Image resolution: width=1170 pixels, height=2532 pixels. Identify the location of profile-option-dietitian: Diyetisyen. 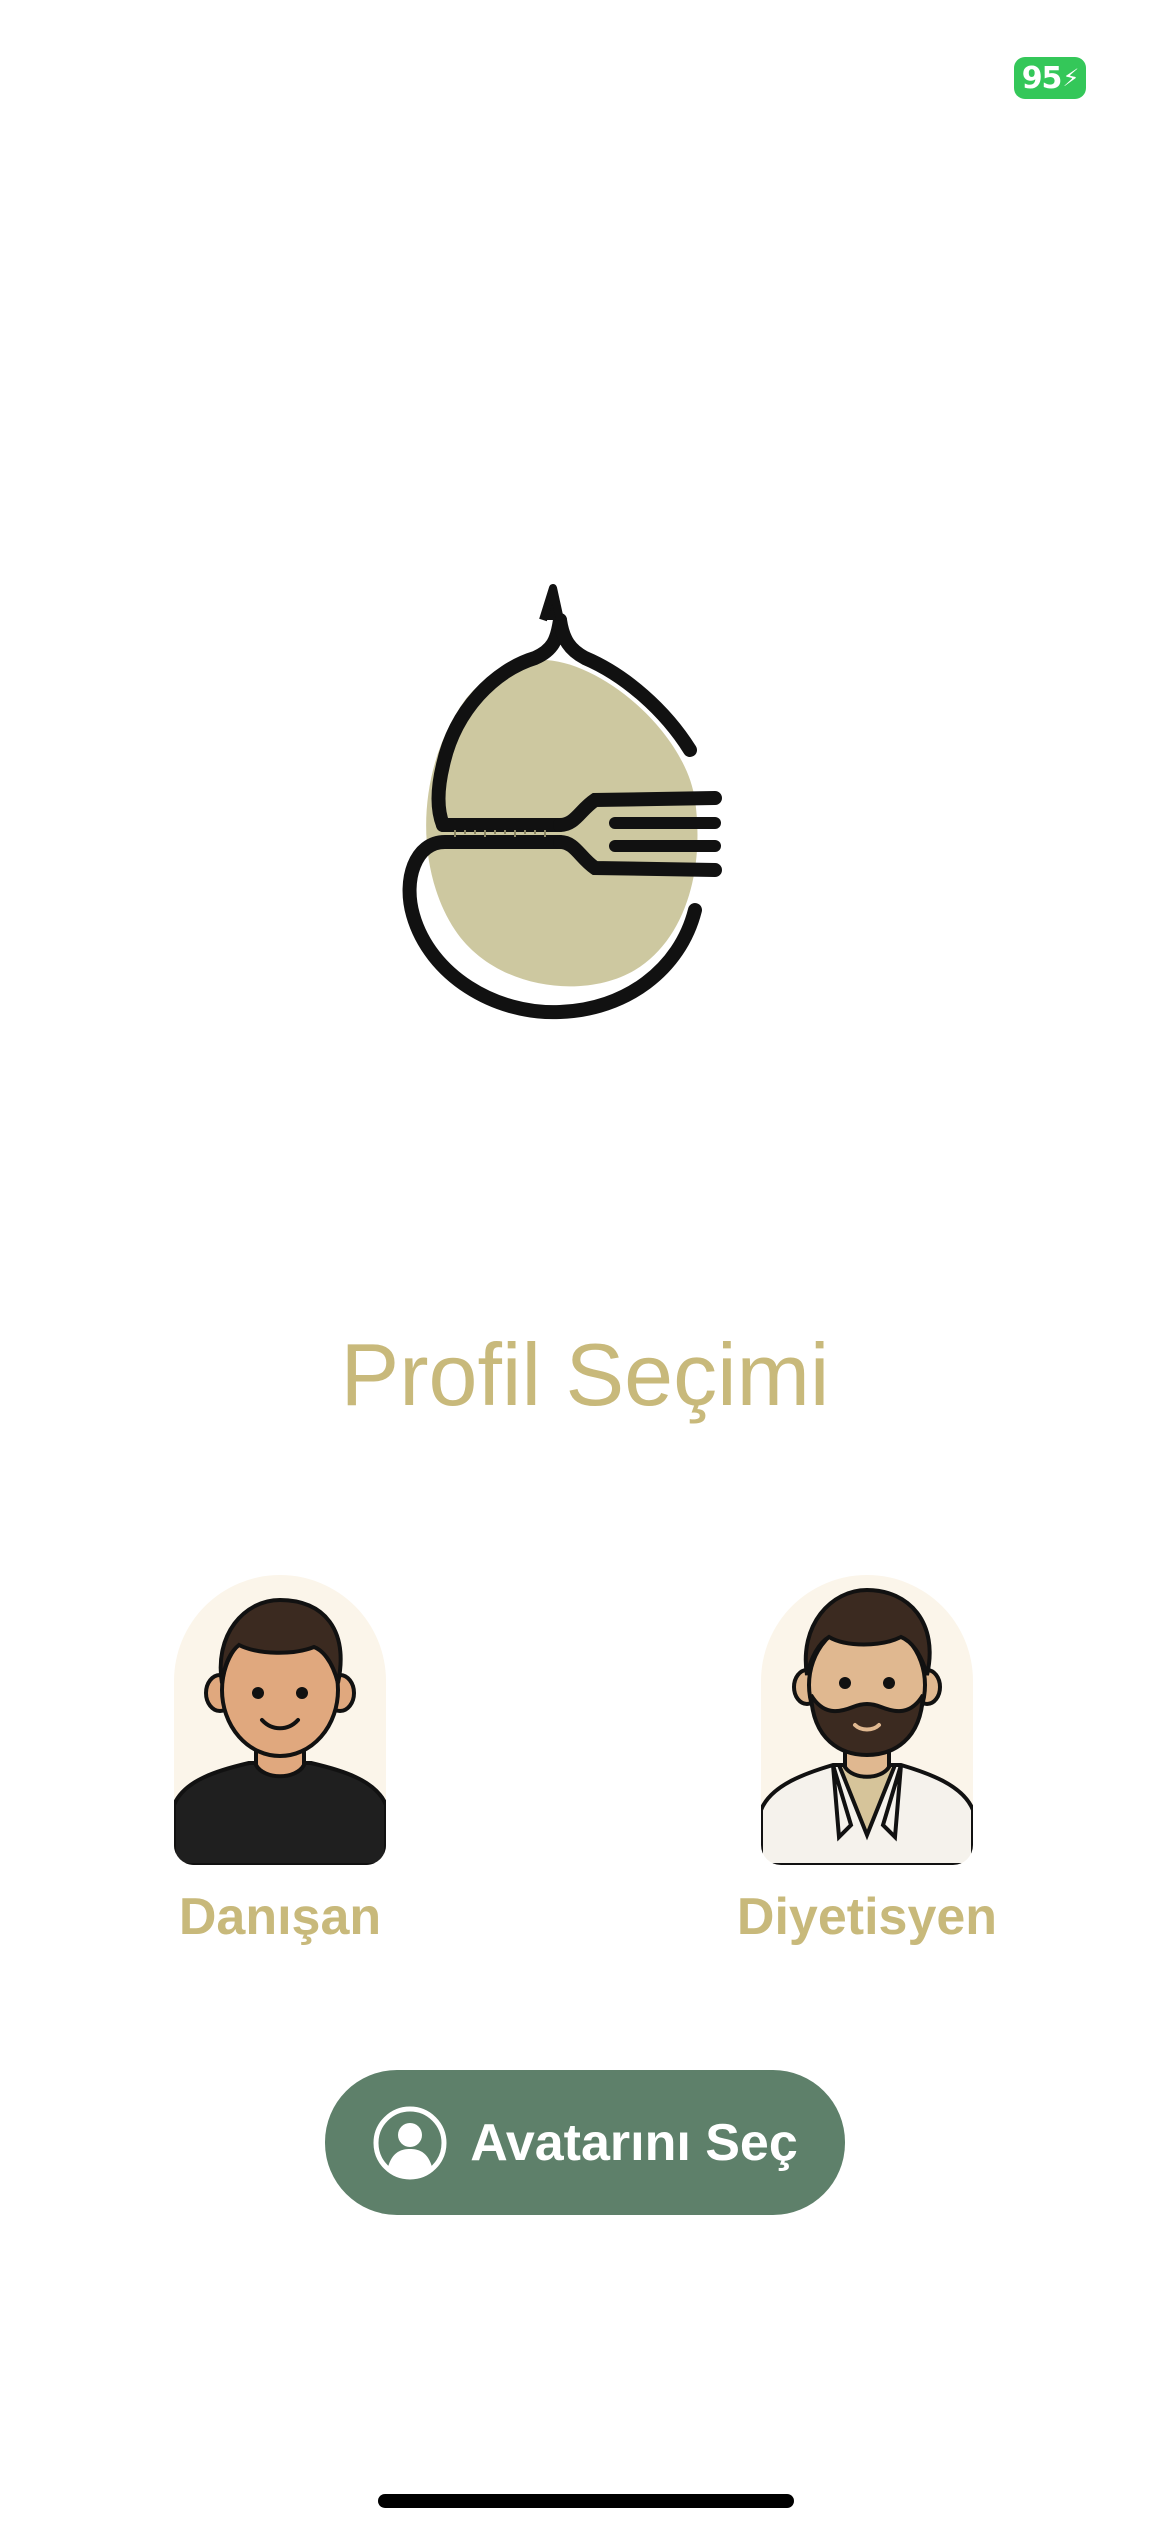
(867, 1762).